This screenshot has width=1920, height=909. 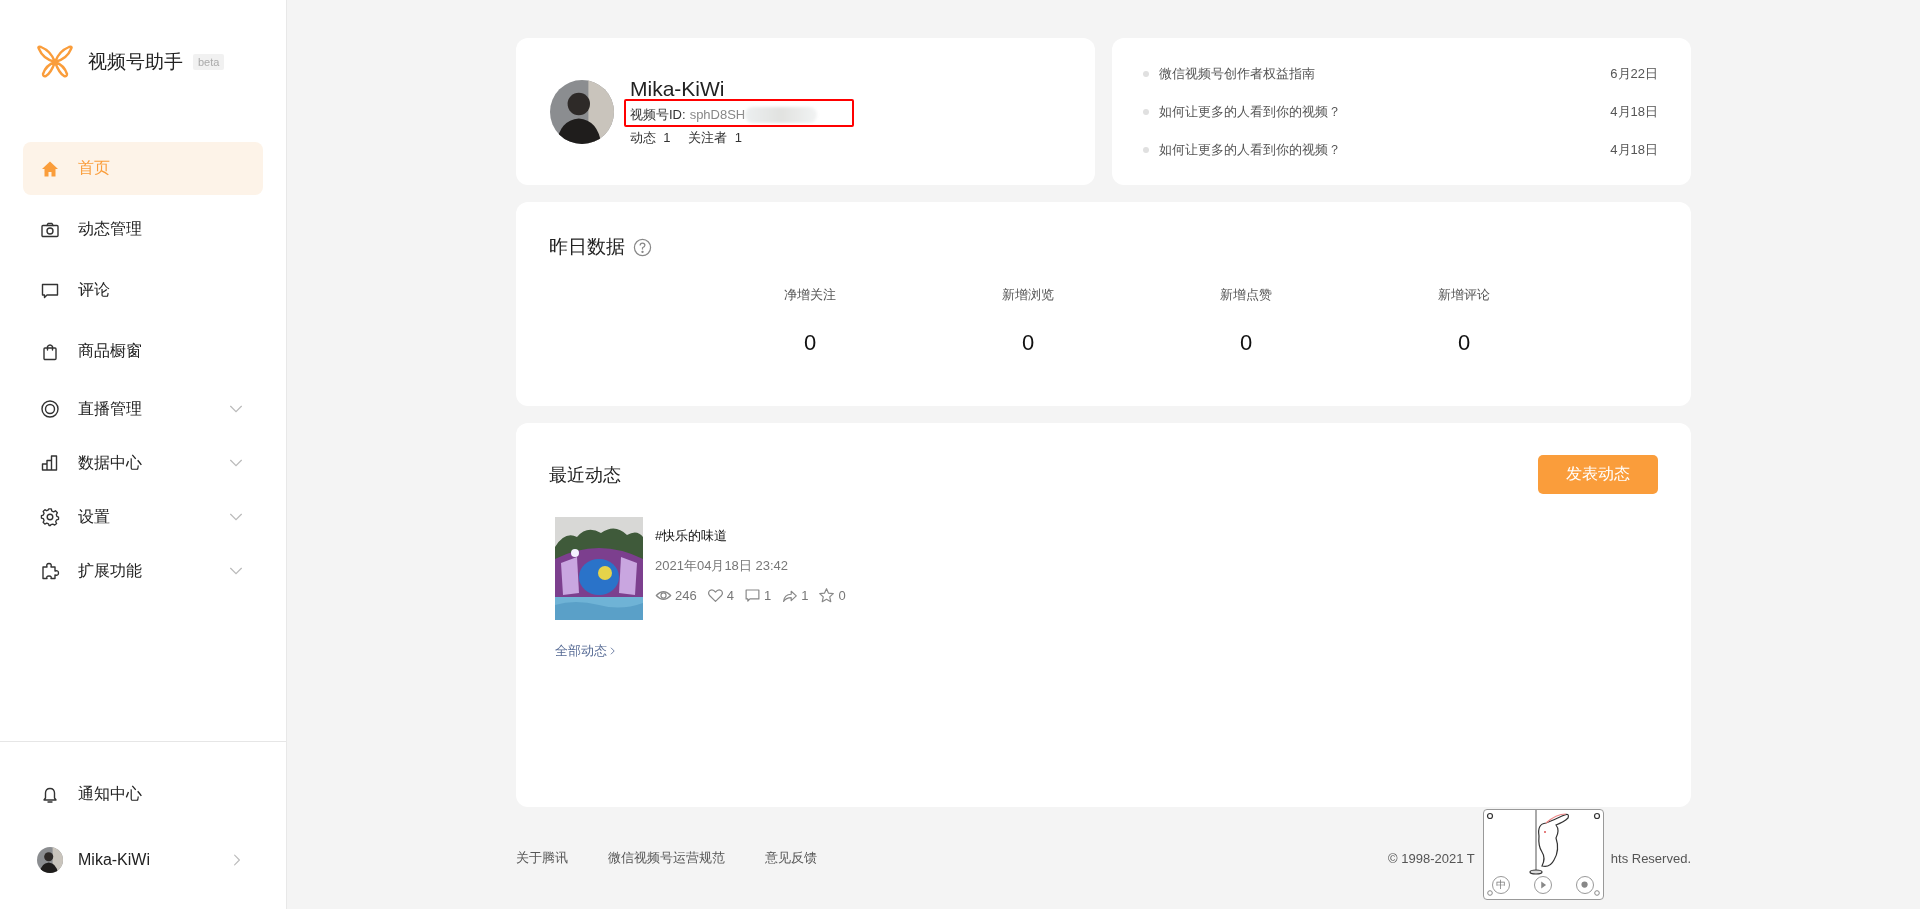 What do you see at coordinates (1543, 854) in the screenshot?
I see `floating-widget: 中` at bounding box center [1543, 854].